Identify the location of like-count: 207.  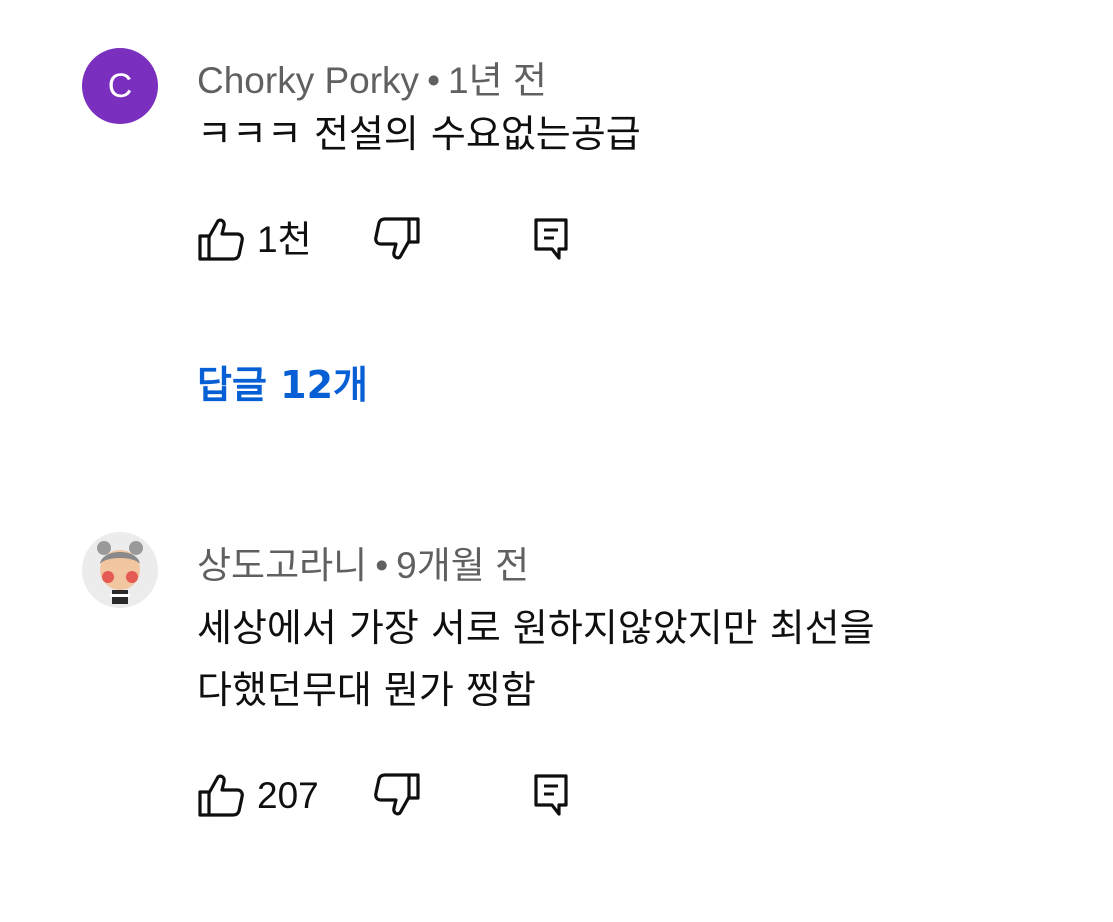
(288, 795).